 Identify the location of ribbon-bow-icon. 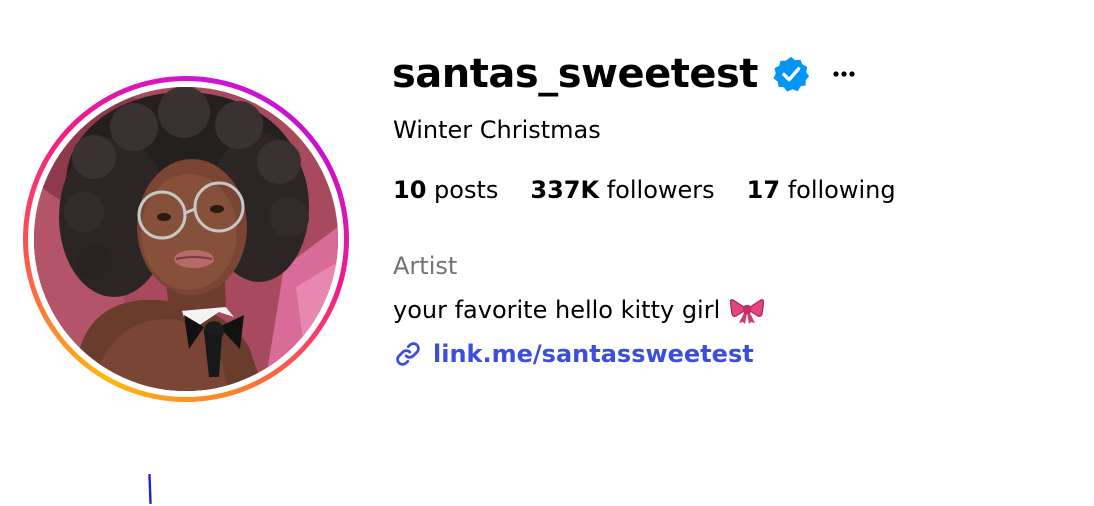
(747, 310).